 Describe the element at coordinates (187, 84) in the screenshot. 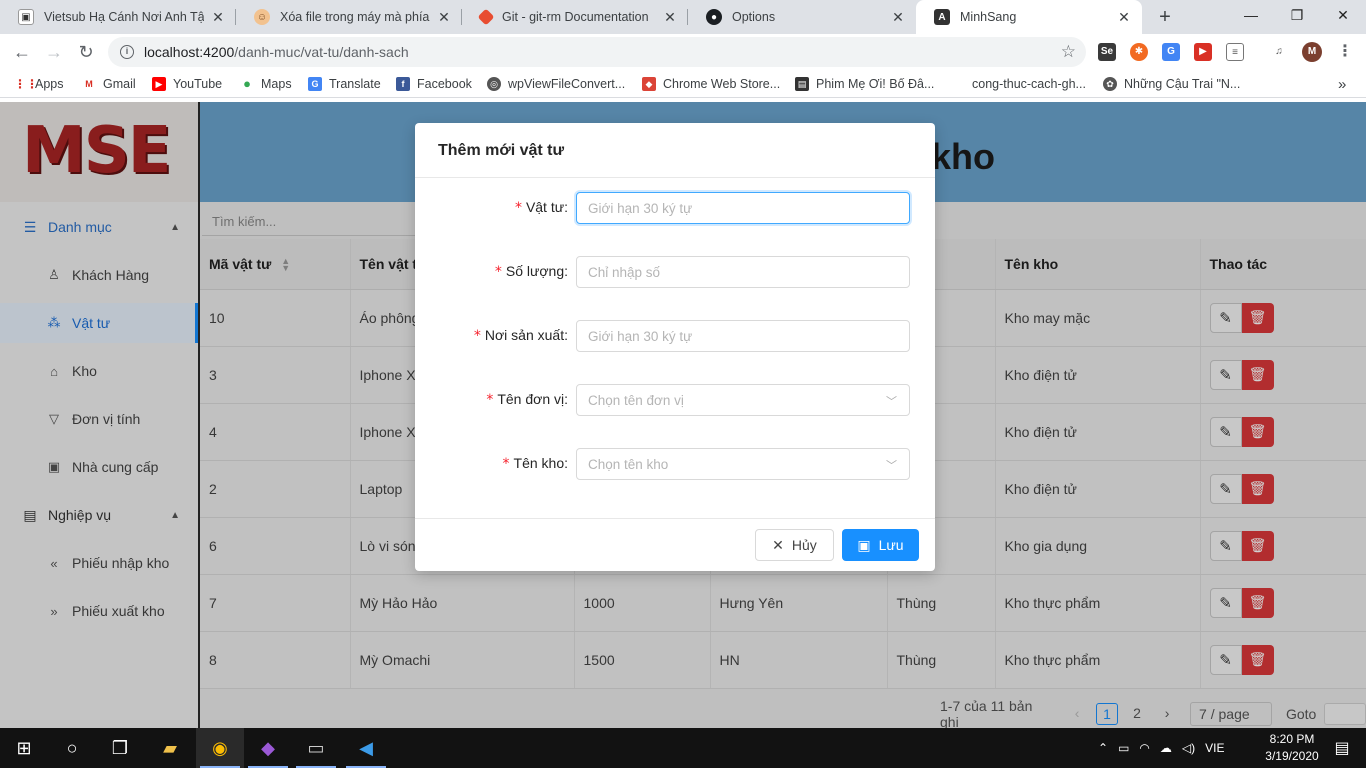

I see `bookmark-youtube: ▶ YouTube` at that location.